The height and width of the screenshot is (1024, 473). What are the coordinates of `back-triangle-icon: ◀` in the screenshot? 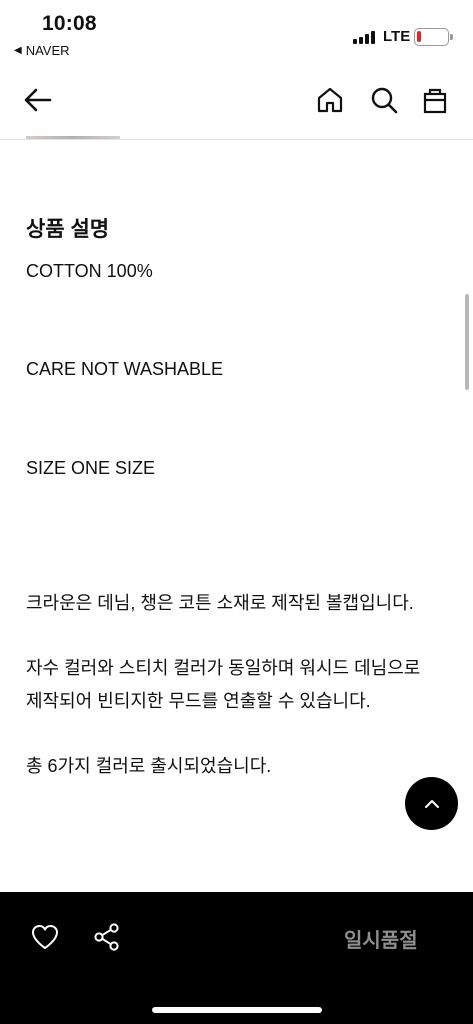 It's located at (18, 50).